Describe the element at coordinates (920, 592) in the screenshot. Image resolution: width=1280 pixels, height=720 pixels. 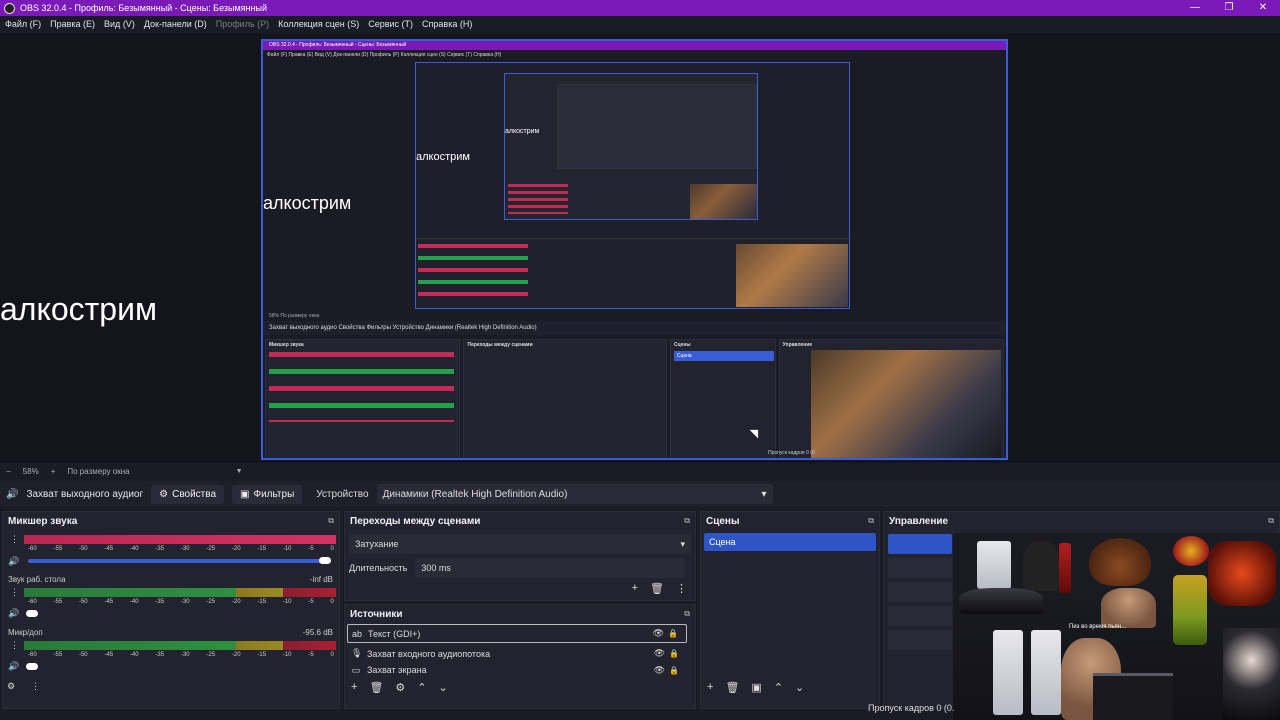
I see `virtual-camera-button` at that location.